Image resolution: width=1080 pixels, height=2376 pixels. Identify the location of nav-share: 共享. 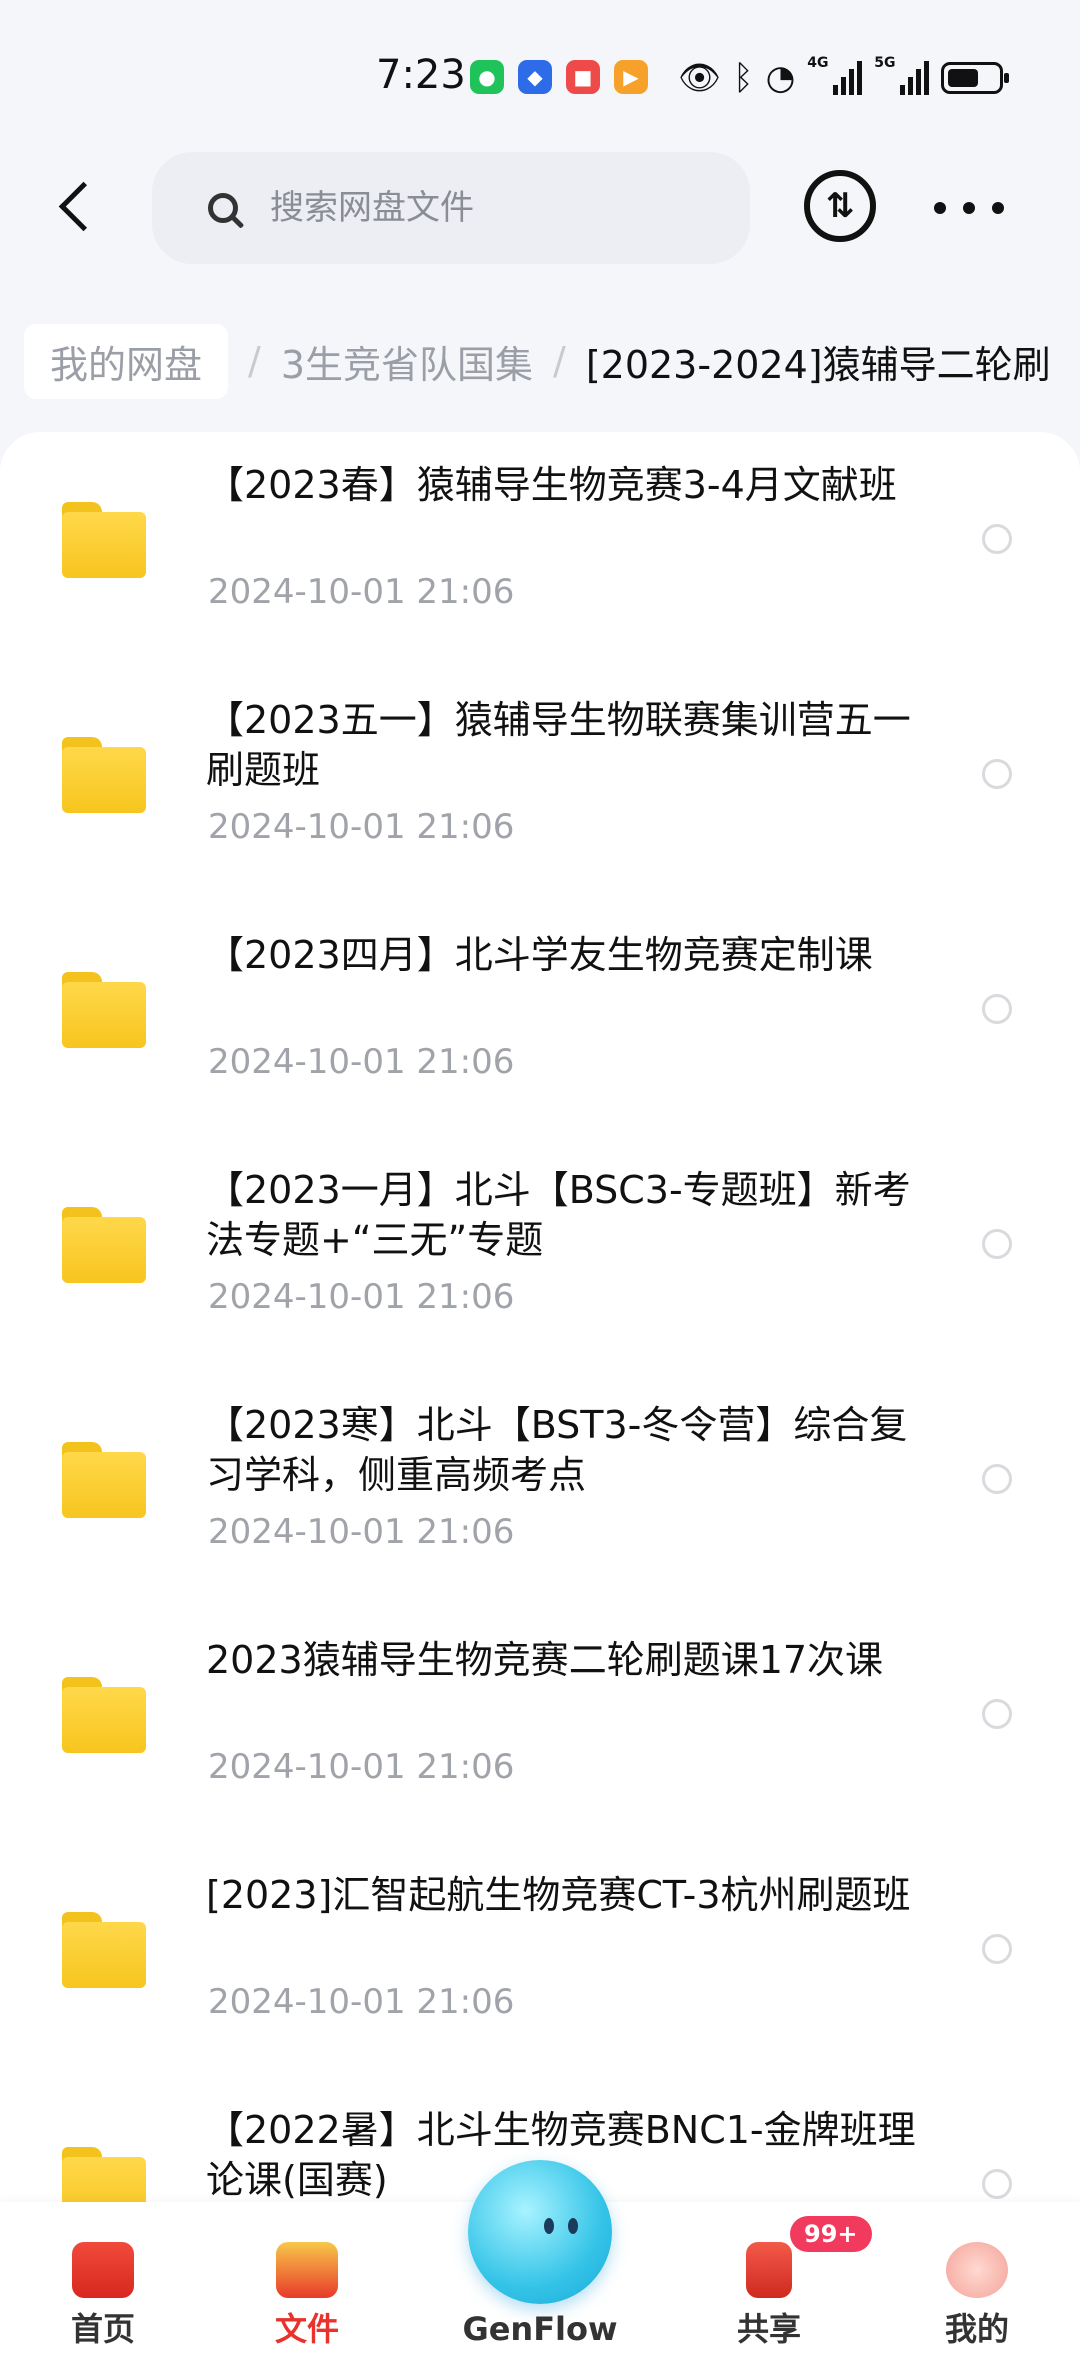
(769, 2296).